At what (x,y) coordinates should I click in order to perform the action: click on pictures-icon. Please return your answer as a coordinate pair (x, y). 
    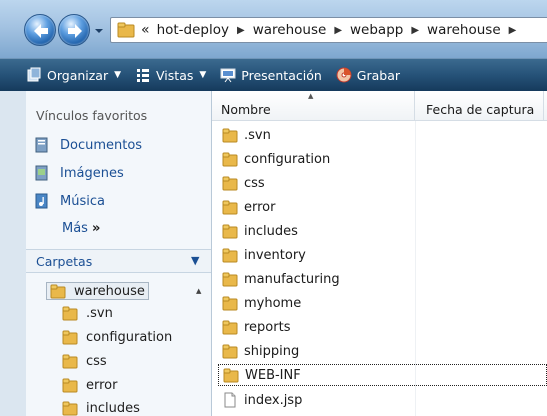
    Looking at the image, I should click on (41, 173).